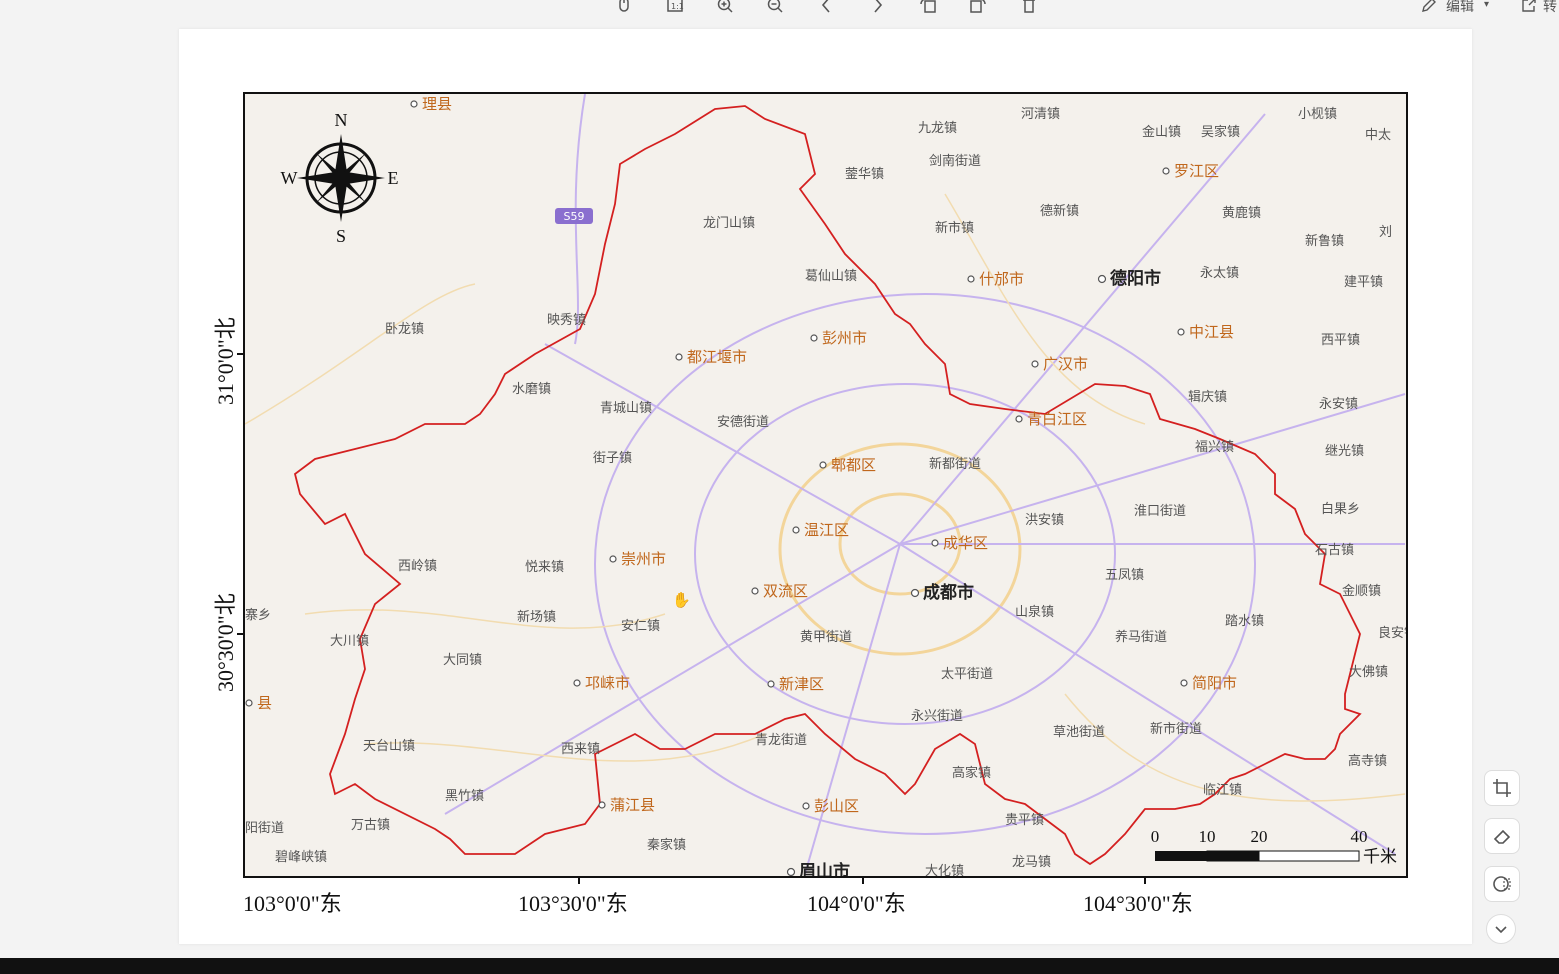  I want to click on place-label: 淮口街道, so click(1160, 511).